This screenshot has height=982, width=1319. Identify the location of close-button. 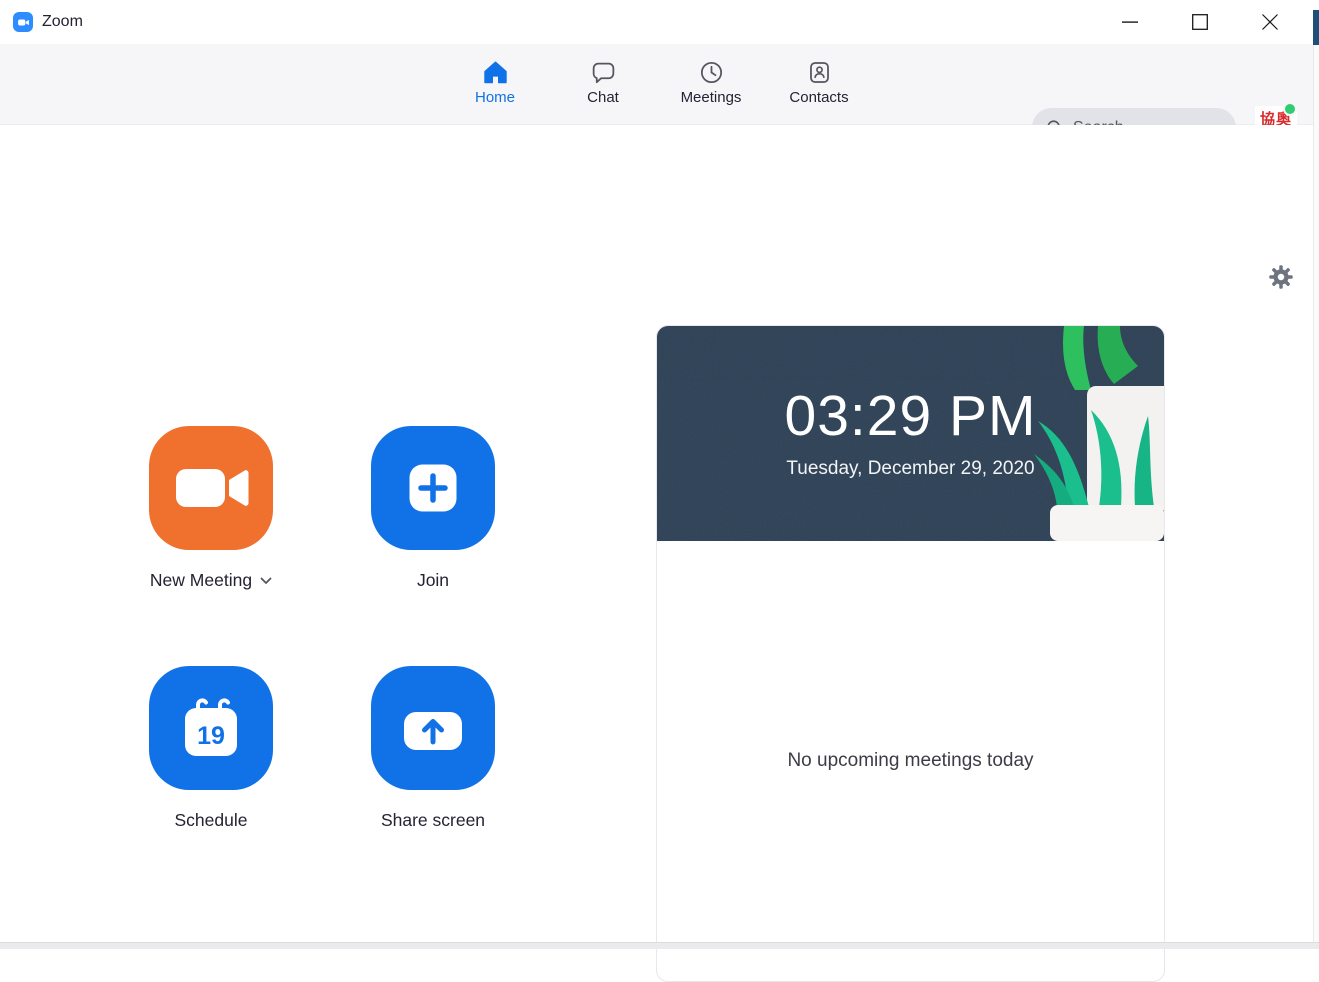
(1270, 22).